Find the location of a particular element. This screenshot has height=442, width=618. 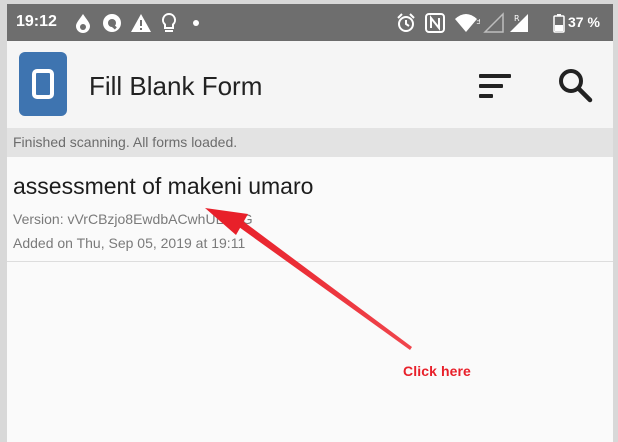

scan-status-text: Finished scanning. All forms loaded. is located at coordinates (125, 142).